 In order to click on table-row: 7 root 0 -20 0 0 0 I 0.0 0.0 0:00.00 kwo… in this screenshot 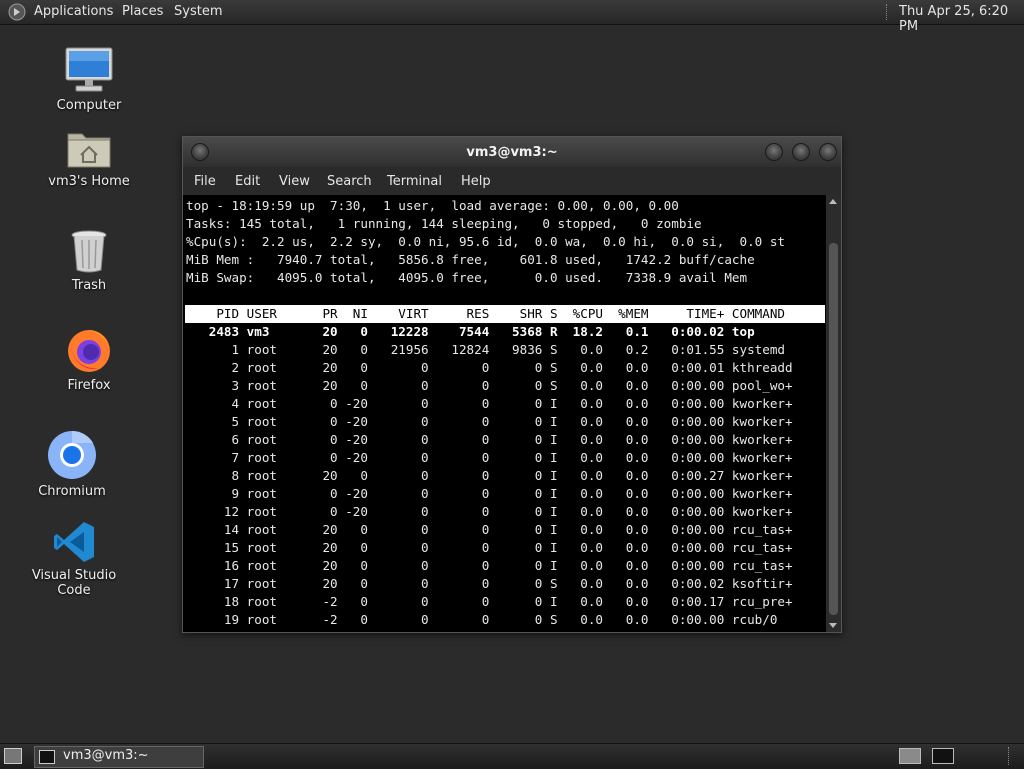, I will do `click(489, 457)`.